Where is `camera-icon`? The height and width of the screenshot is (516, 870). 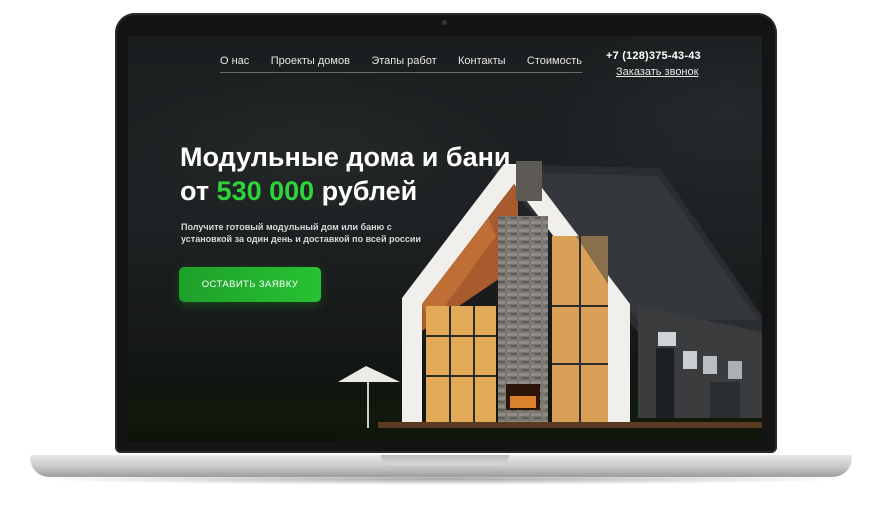
camera-icon is located at coordinates (444, 22).